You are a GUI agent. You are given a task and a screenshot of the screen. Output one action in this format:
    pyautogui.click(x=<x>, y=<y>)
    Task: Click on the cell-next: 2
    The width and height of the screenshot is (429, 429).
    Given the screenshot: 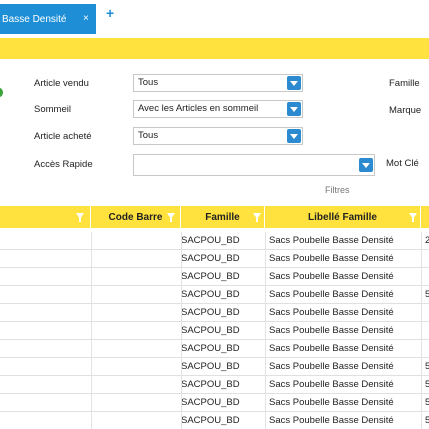 What is the action you would take?
    pyautogui.click(x=427, y=240)
    